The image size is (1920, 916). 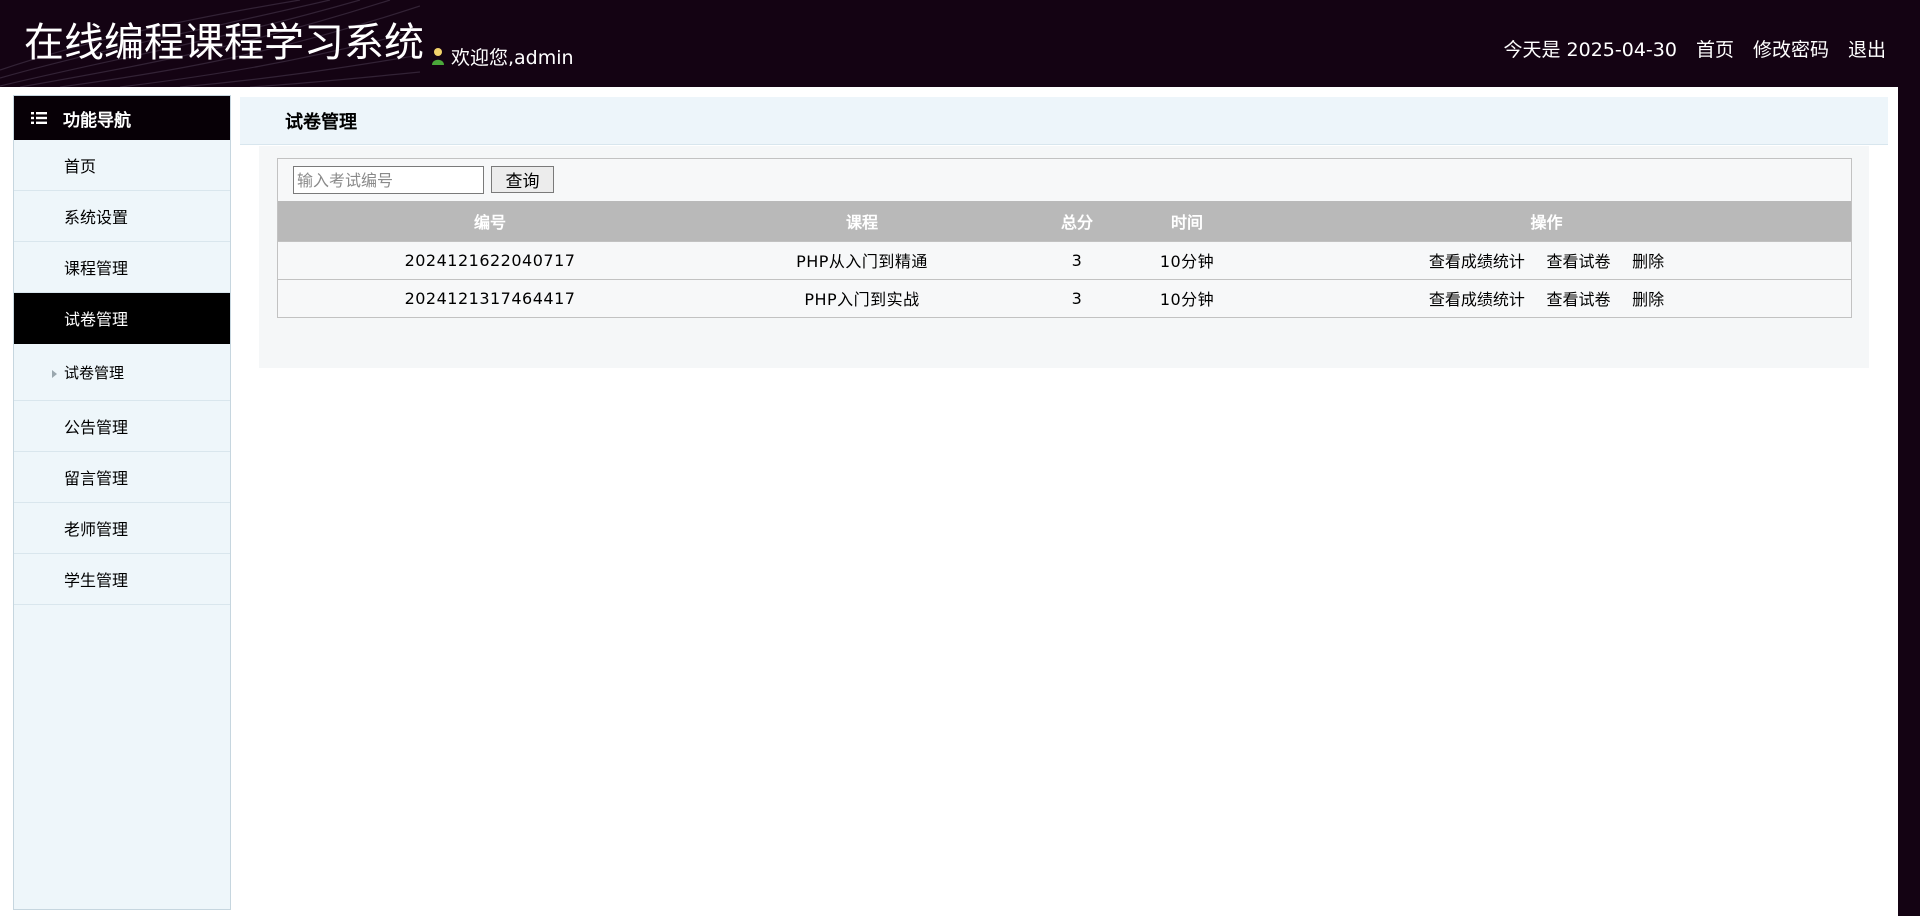 What do you see at coordinates (96, 427) in the screenshot?
I see `sidebar-item-label: 公告管理` at bounding box center [96, 427].